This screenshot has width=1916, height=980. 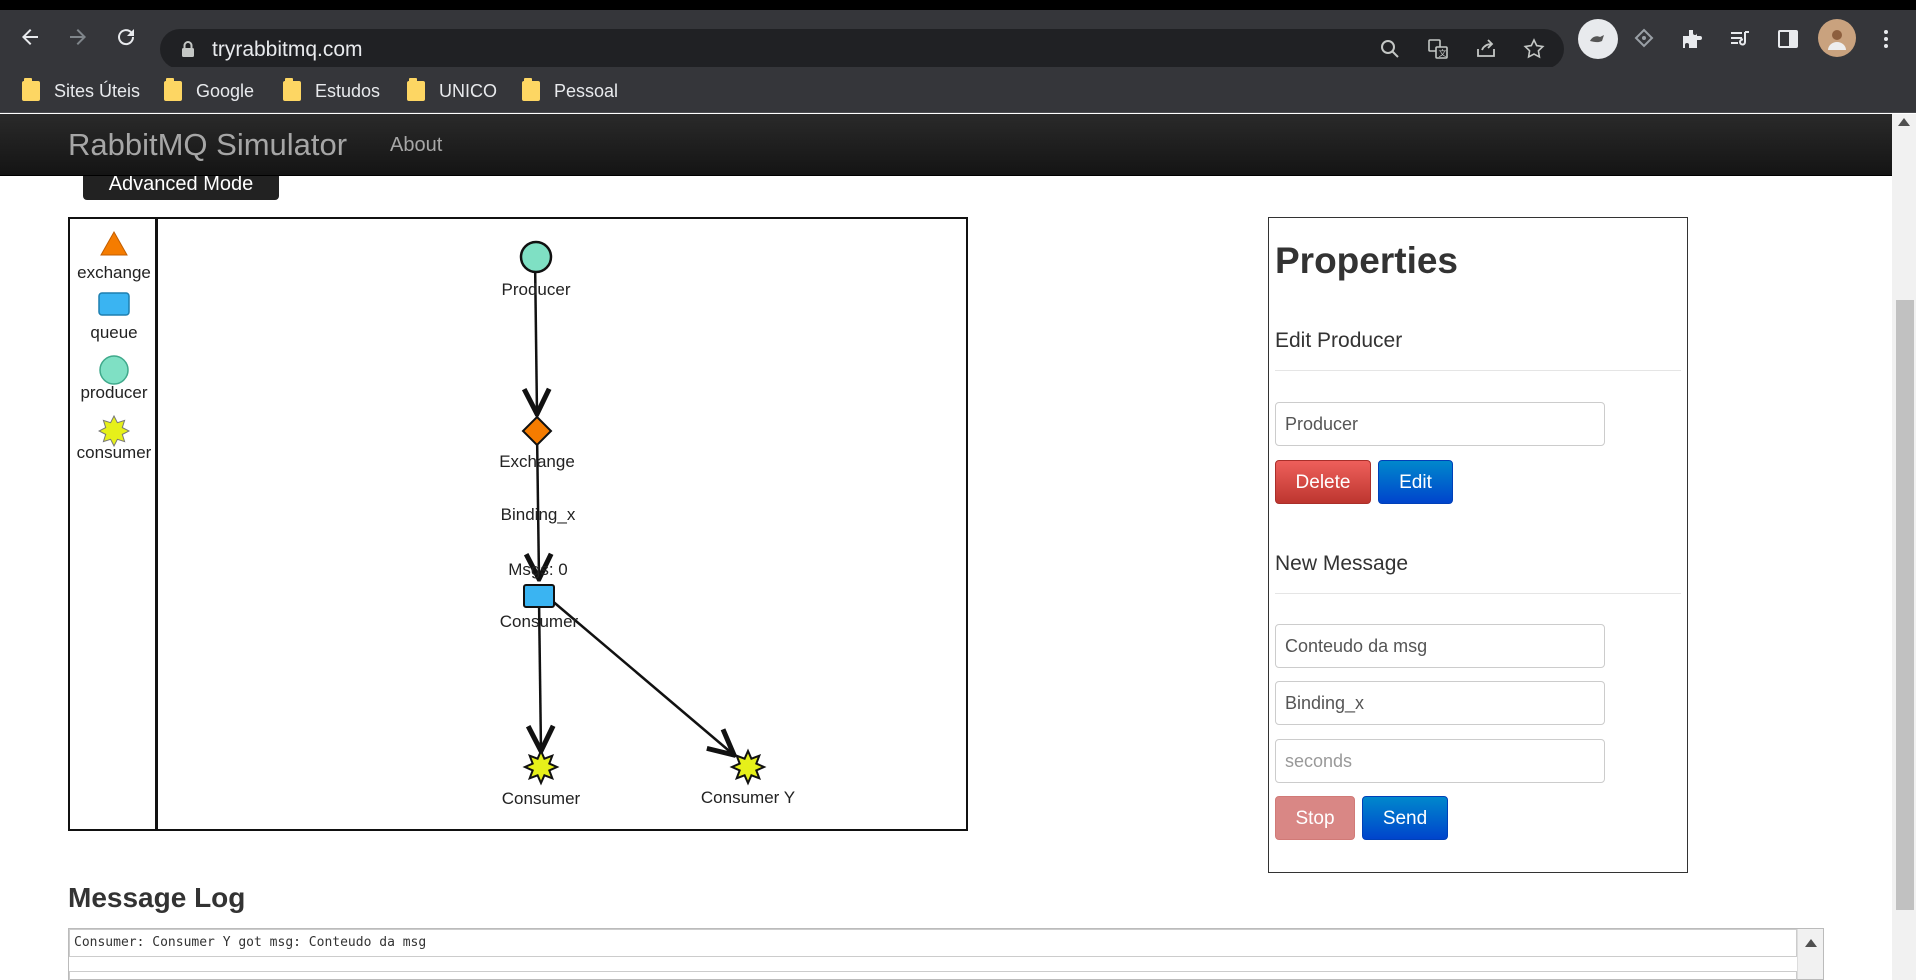 What do you see at coordinates (538, 569) in the screenshot?
I see `queue-msgs-label: Msgs: 0` at bounding box center [538, 569].